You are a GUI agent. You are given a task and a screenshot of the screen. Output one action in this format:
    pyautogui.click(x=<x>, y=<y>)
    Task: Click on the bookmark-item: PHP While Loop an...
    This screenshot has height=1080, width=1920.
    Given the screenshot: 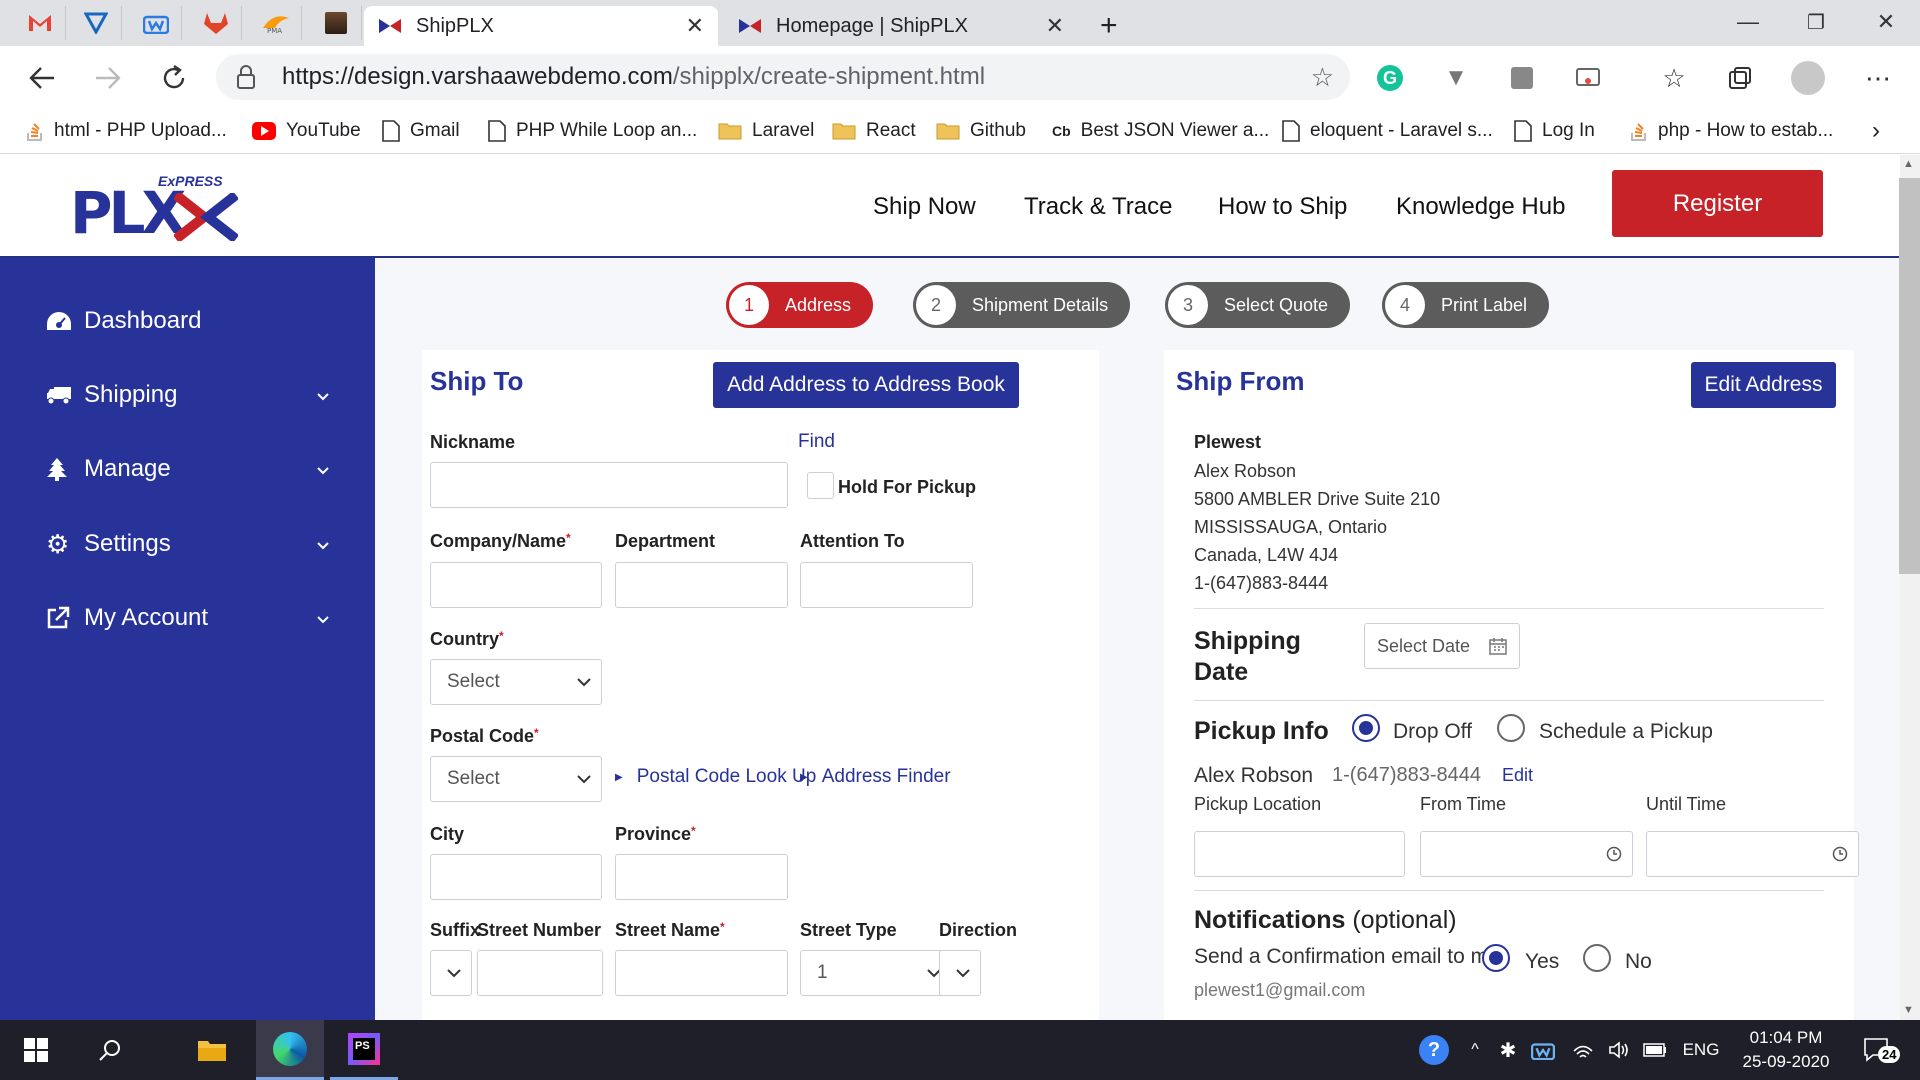 What is the action you would take?
    pyautogui.click(x=592, y=131)
    